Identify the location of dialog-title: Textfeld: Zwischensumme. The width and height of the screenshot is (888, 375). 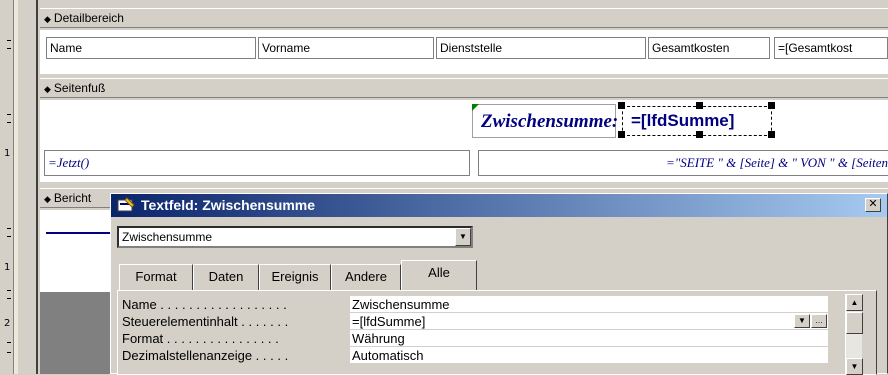
(228, 205).